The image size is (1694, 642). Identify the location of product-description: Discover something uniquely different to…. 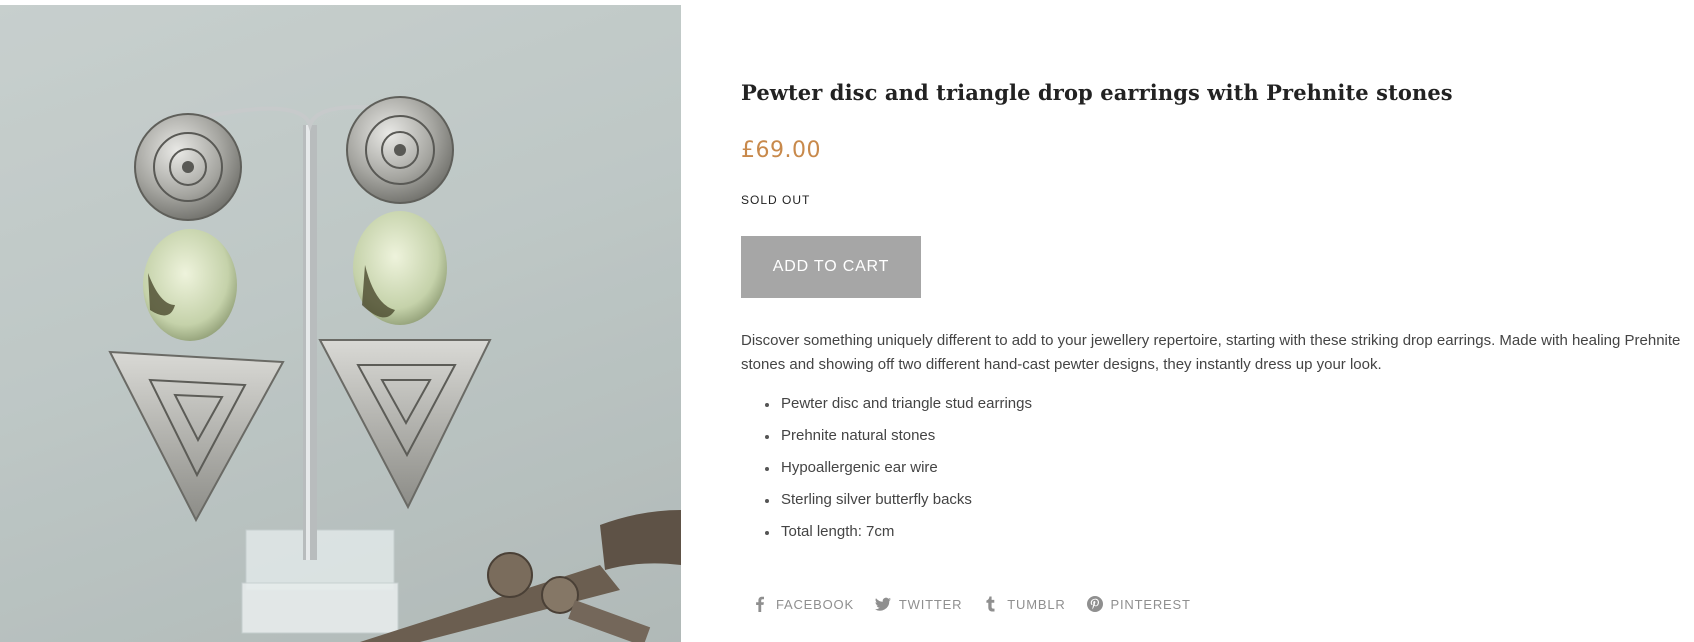
(1211, 352).